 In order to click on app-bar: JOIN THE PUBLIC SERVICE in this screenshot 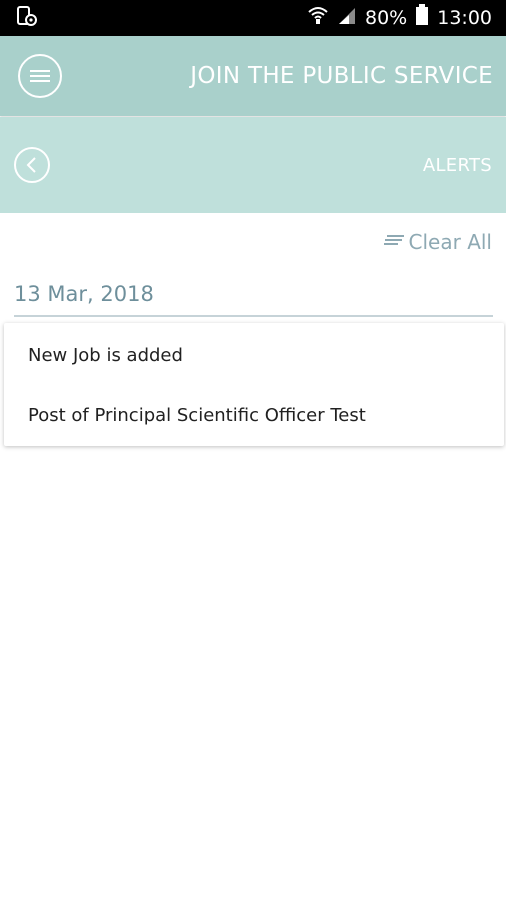, I will do `click(253, 76)`.